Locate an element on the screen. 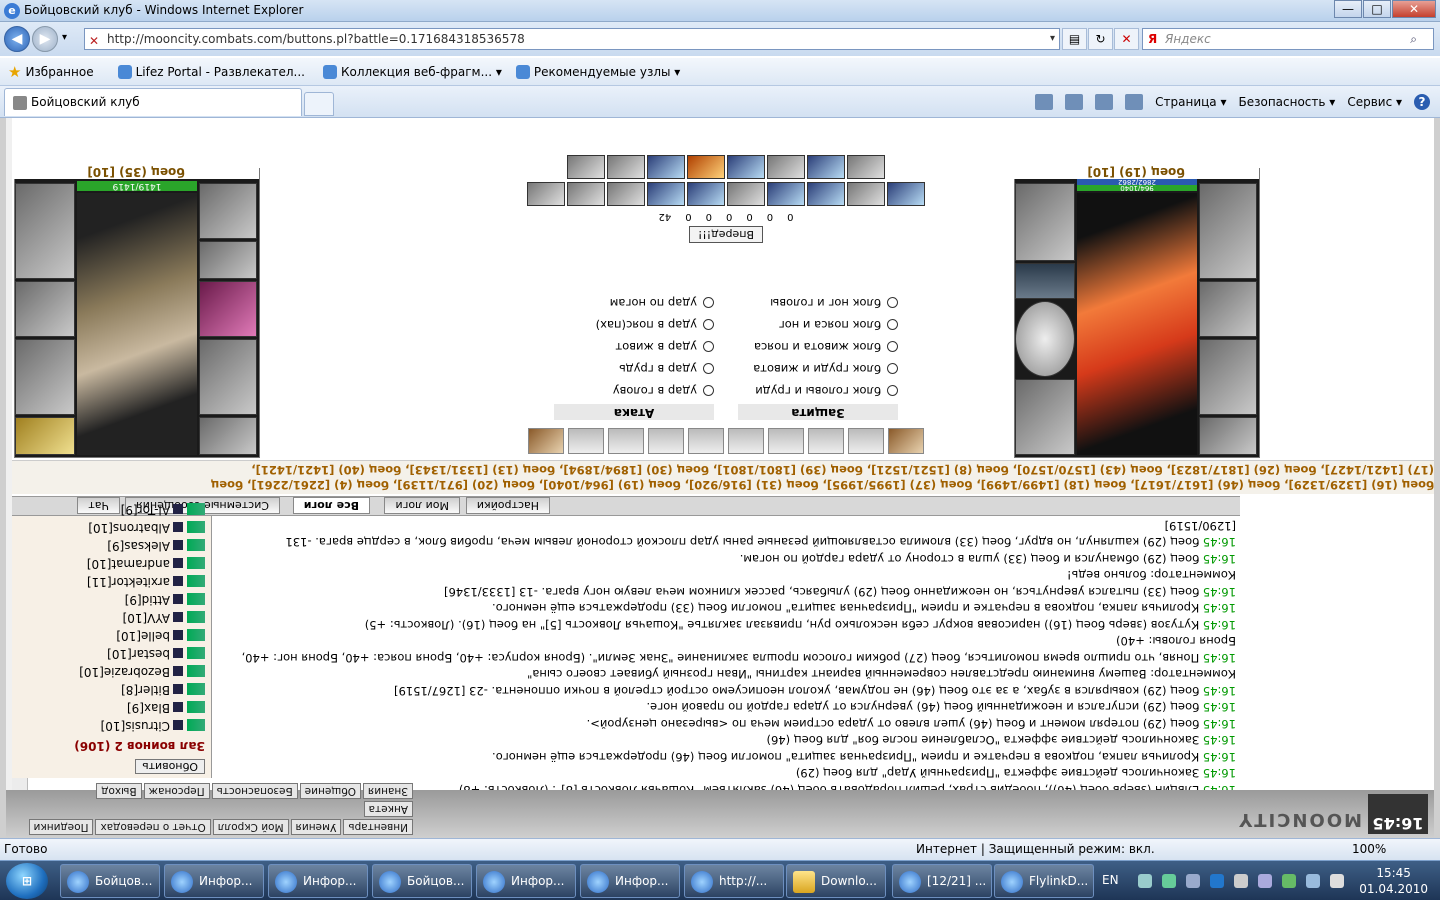  player-name: bestar[10] is located at coordinates (138, 654).